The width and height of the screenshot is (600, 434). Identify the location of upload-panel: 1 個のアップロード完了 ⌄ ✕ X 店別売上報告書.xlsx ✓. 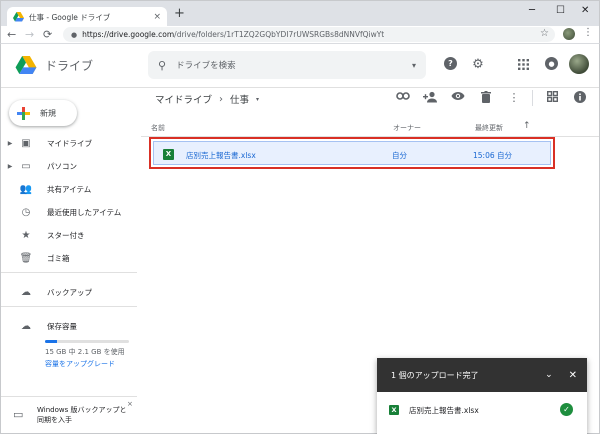
(482, 396).